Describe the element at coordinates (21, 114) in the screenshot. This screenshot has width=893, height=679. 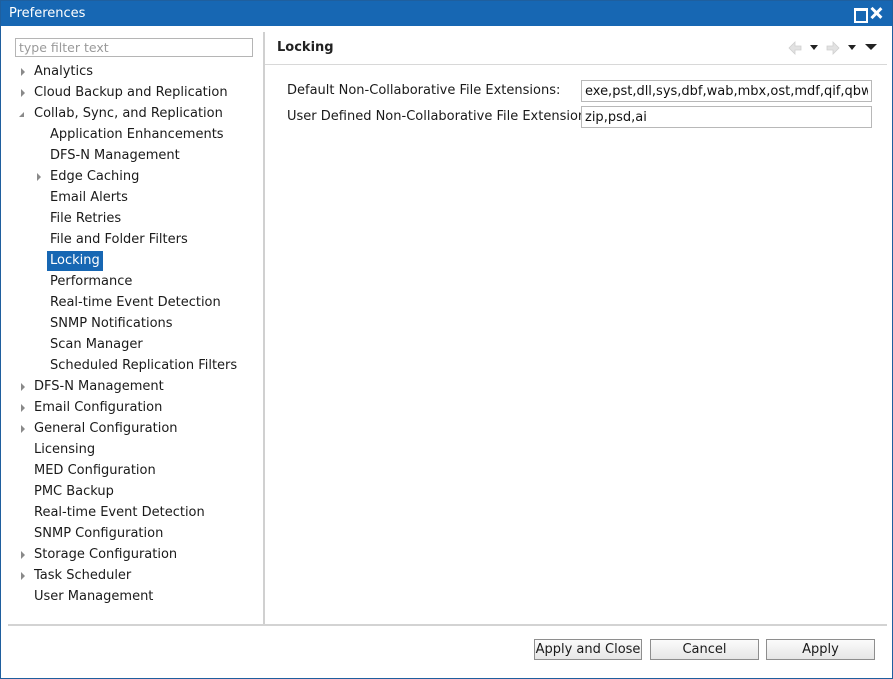
I see `tree-expanded-arrow-icon` at that location.